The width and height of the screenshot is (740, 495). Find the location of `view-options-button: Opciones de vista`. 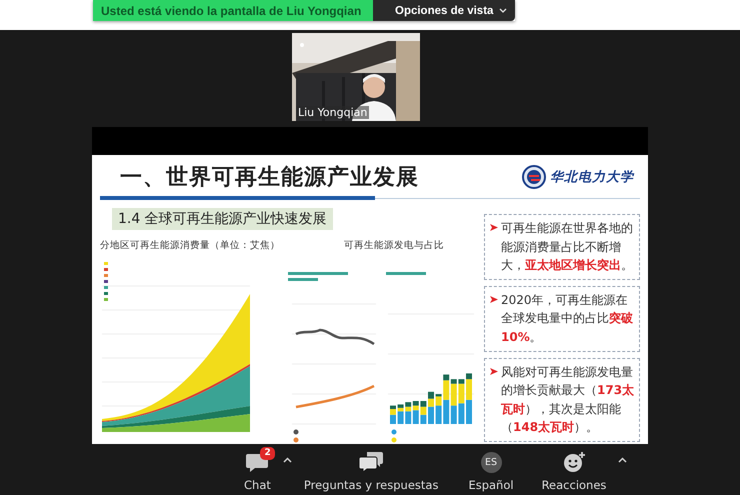

view-options-button: Opciones de vista is located at coordinates (444, 10).